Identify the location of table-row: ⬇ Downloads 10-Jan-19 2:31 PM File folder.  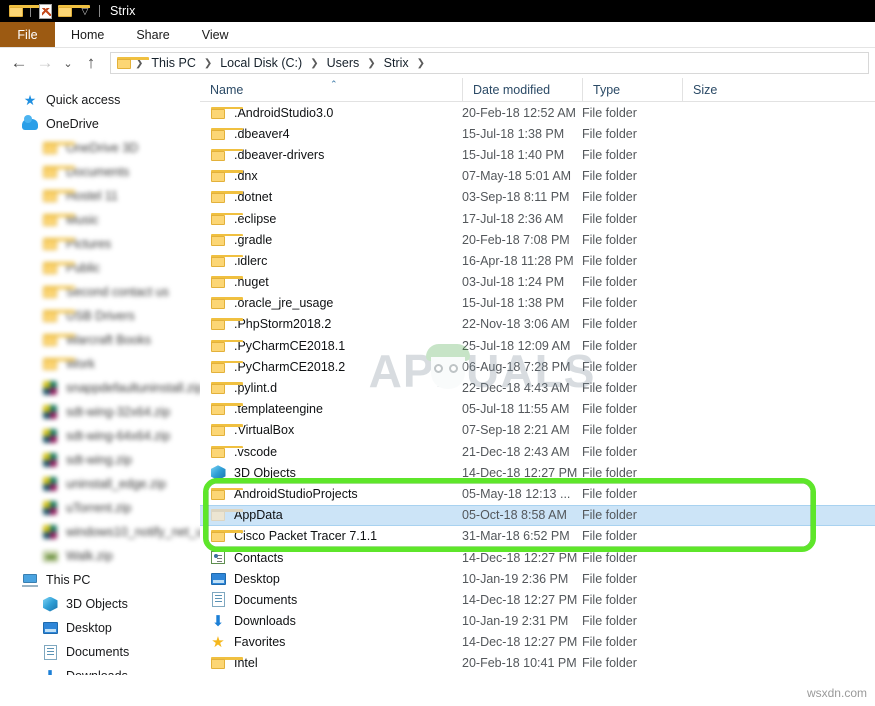
(537, 621).